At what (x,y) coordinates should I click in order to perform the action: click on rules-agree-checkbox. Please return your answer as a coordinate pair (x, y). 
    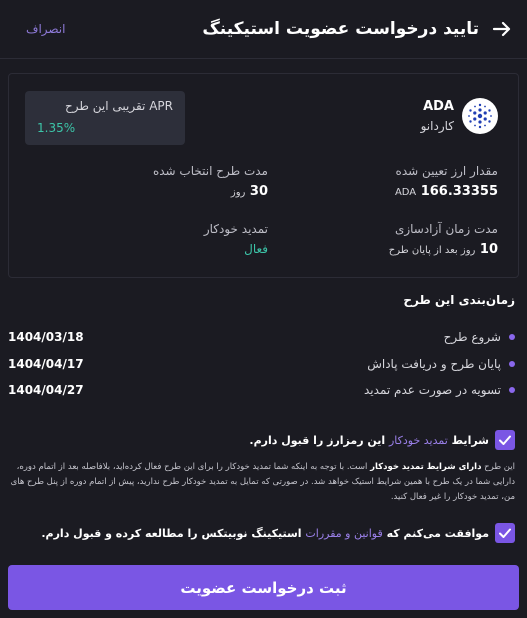
    Looking at the image, I should click on (505, 533).